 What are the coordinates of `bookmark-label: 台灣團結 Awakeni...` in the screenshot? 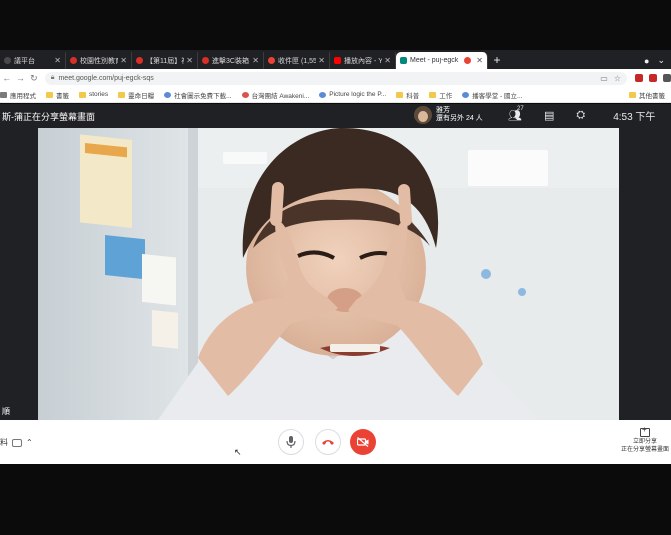 It's located at (280, 96).